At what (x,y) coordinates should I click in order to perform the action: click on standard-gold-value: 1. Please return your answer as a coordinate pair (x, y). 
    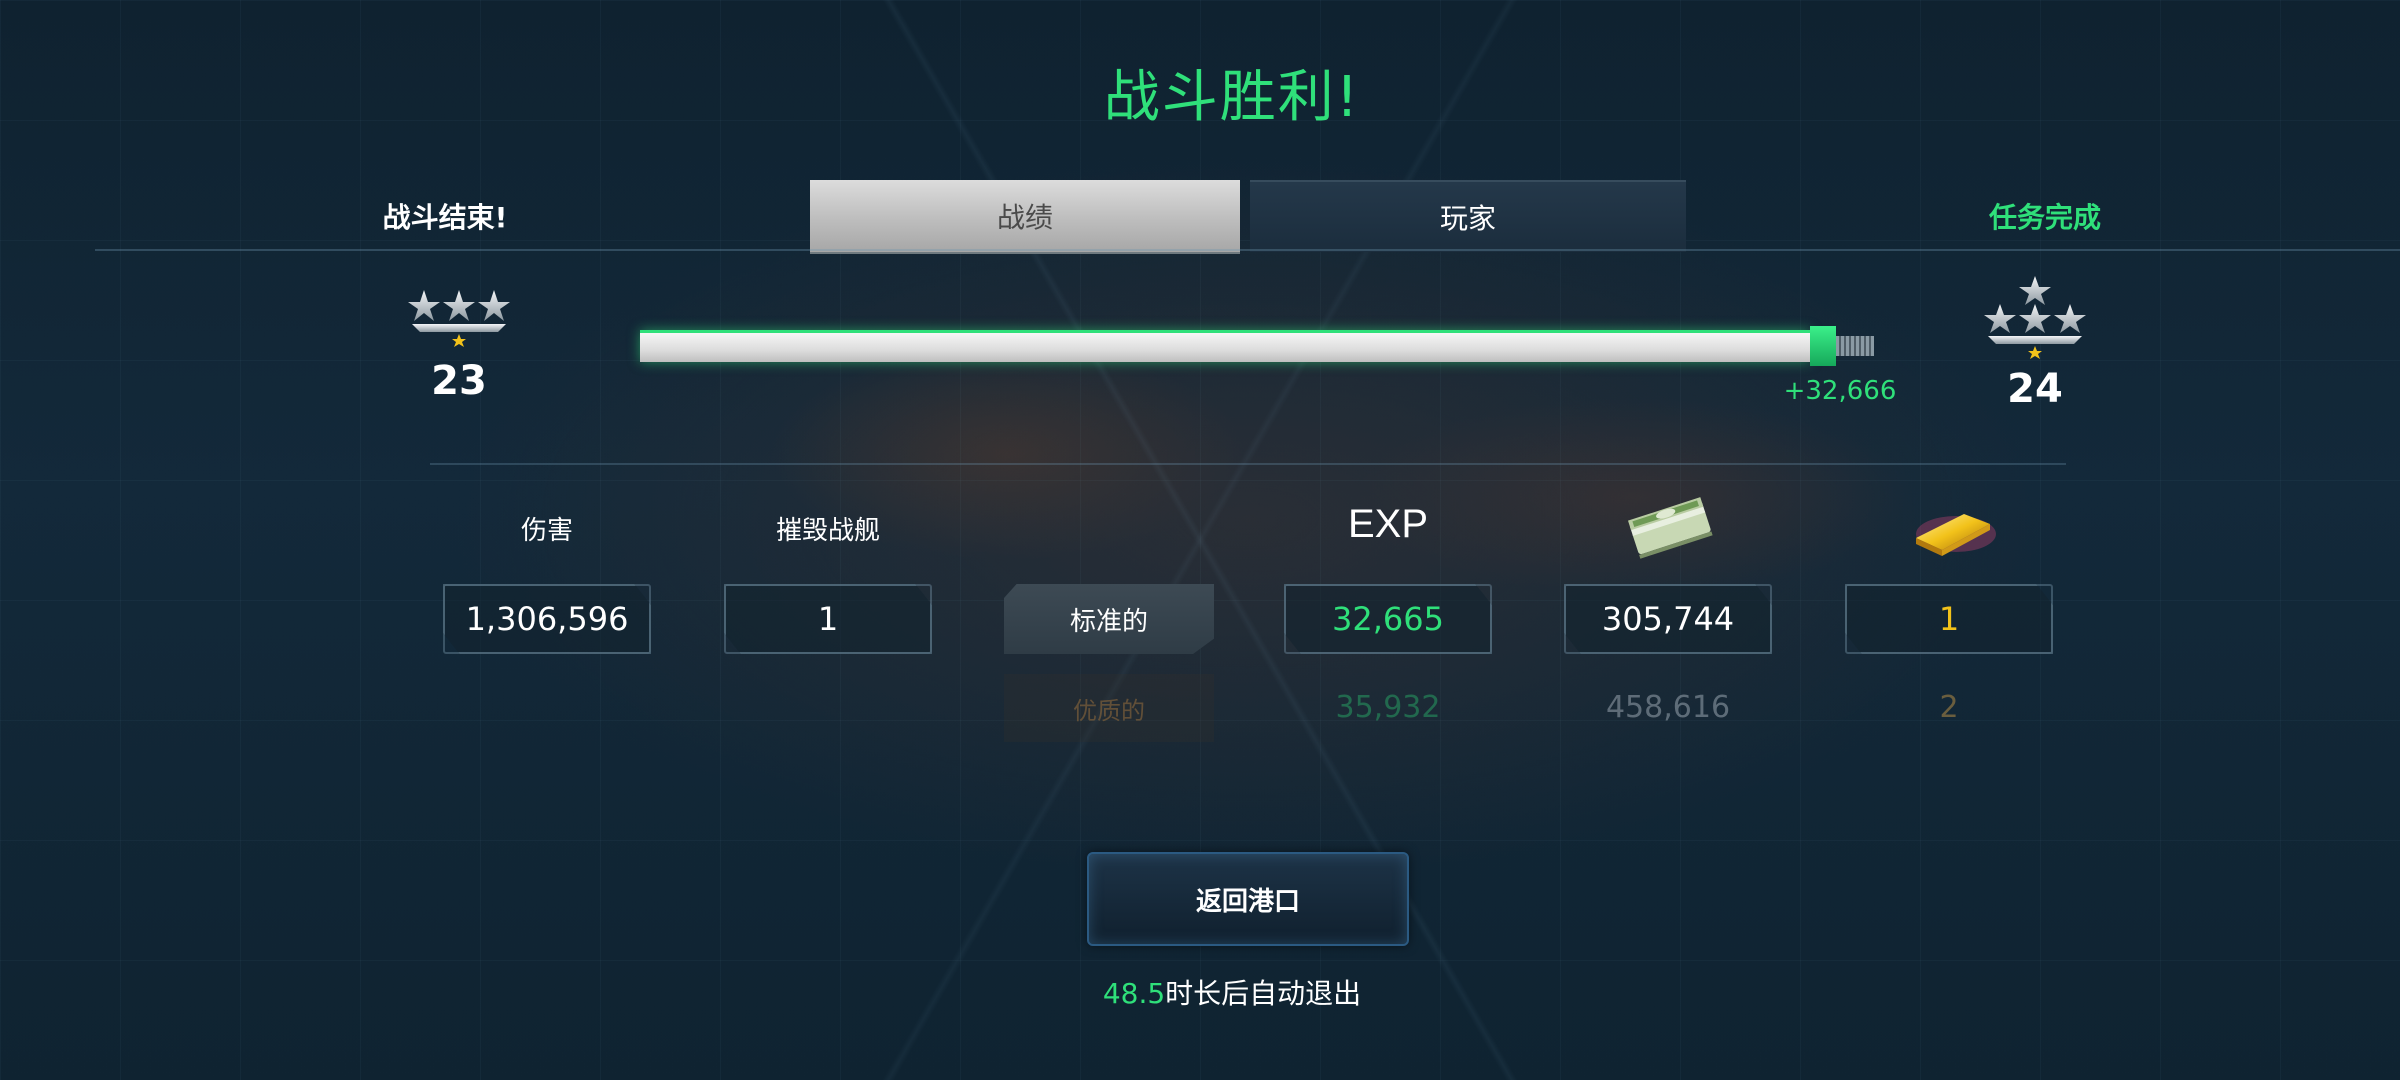
    Looking at the image, I should click on (1949, 619).